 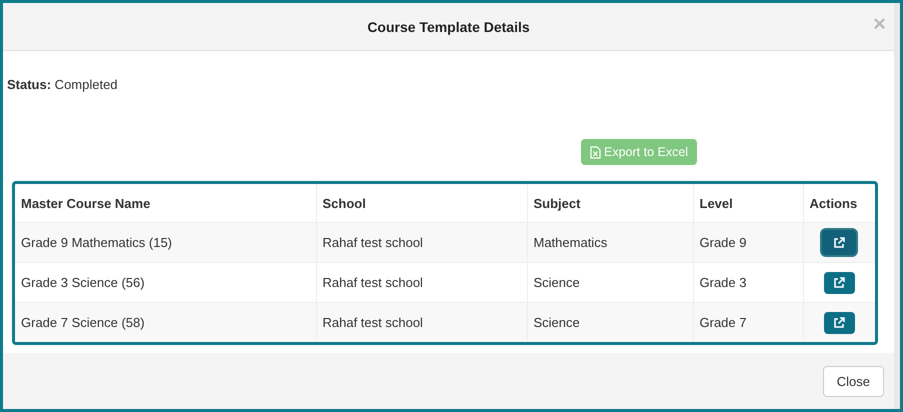 What do you see at coordinates (595, 152) in the screenshot?
I see `spreadsheet-icon` at bounding box center [595, 152].